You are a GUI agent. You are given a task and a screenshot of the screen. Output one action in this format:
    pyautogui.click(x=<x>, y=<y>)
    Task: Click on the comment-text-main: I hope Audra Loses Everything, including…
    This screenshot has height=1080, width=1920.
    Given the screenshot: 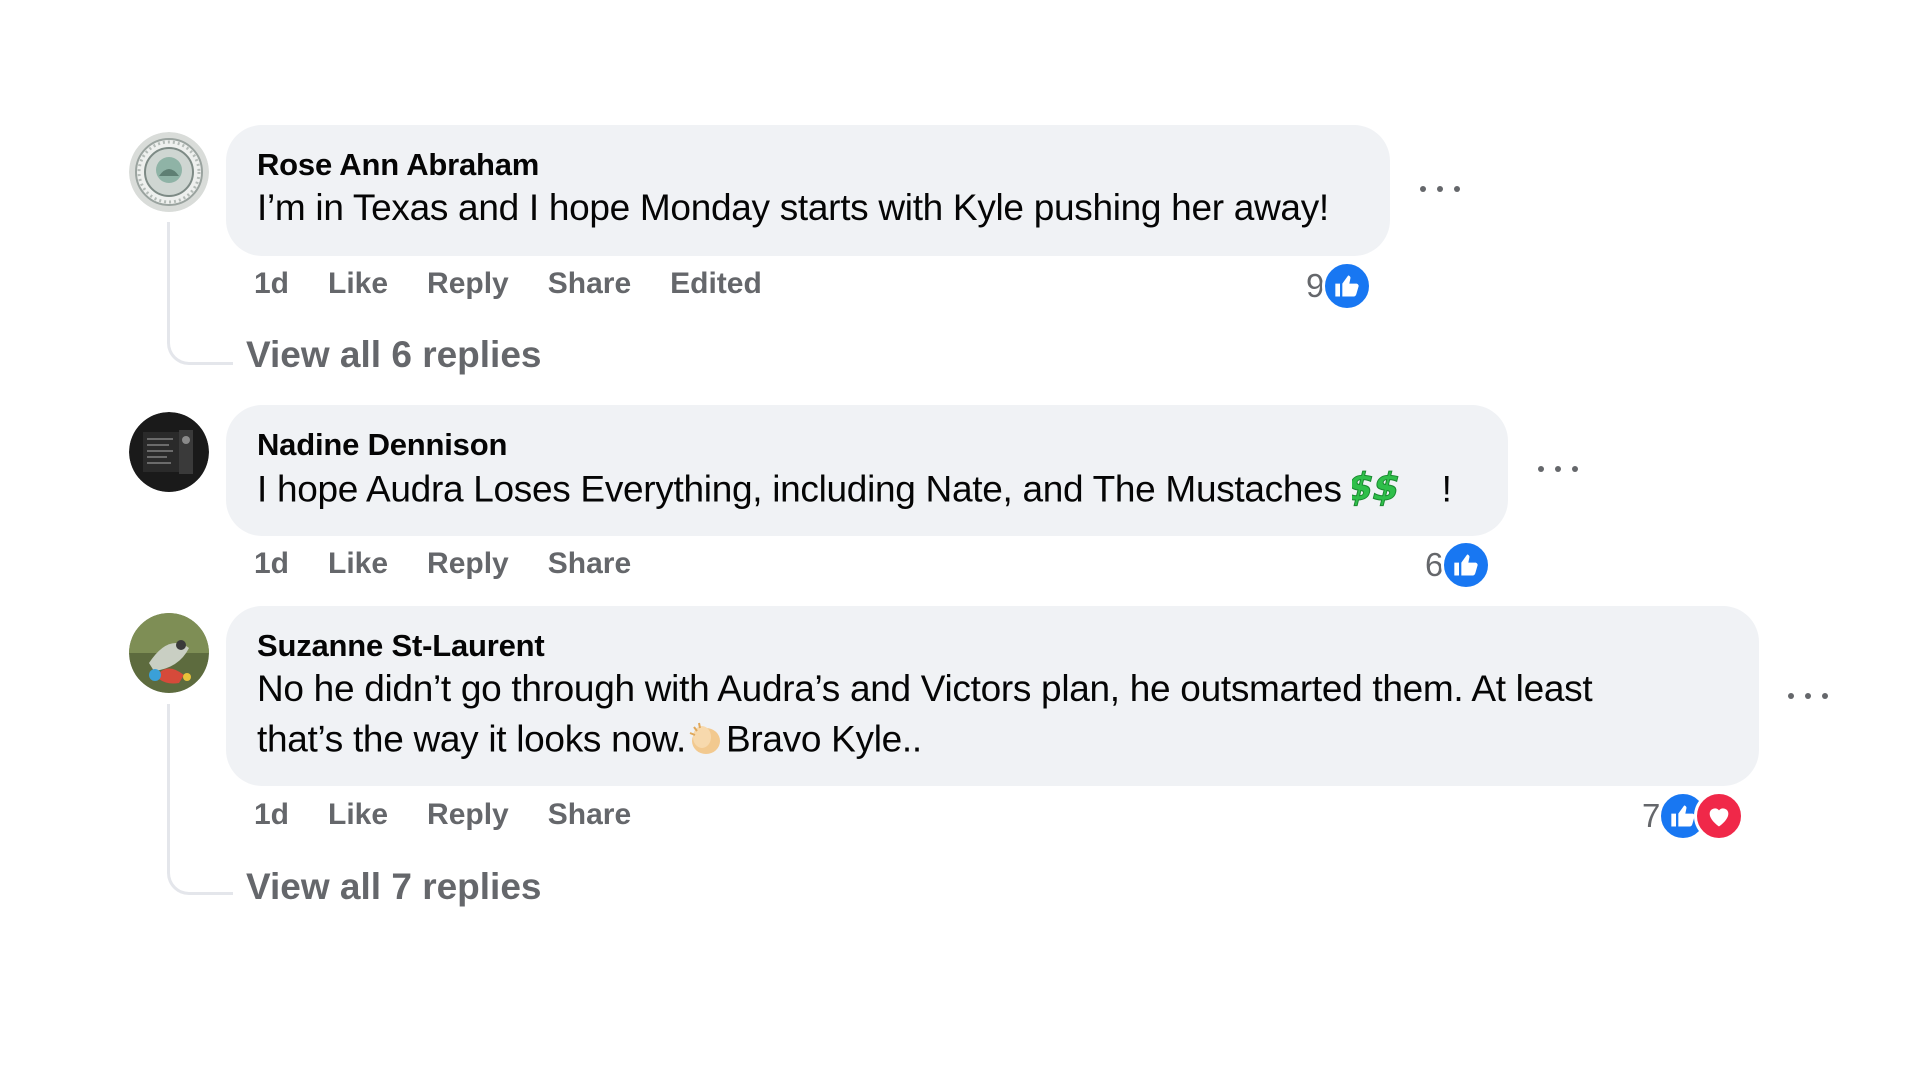 What is the action you would take?
    pyautogui.click(x=804, y=489)
    